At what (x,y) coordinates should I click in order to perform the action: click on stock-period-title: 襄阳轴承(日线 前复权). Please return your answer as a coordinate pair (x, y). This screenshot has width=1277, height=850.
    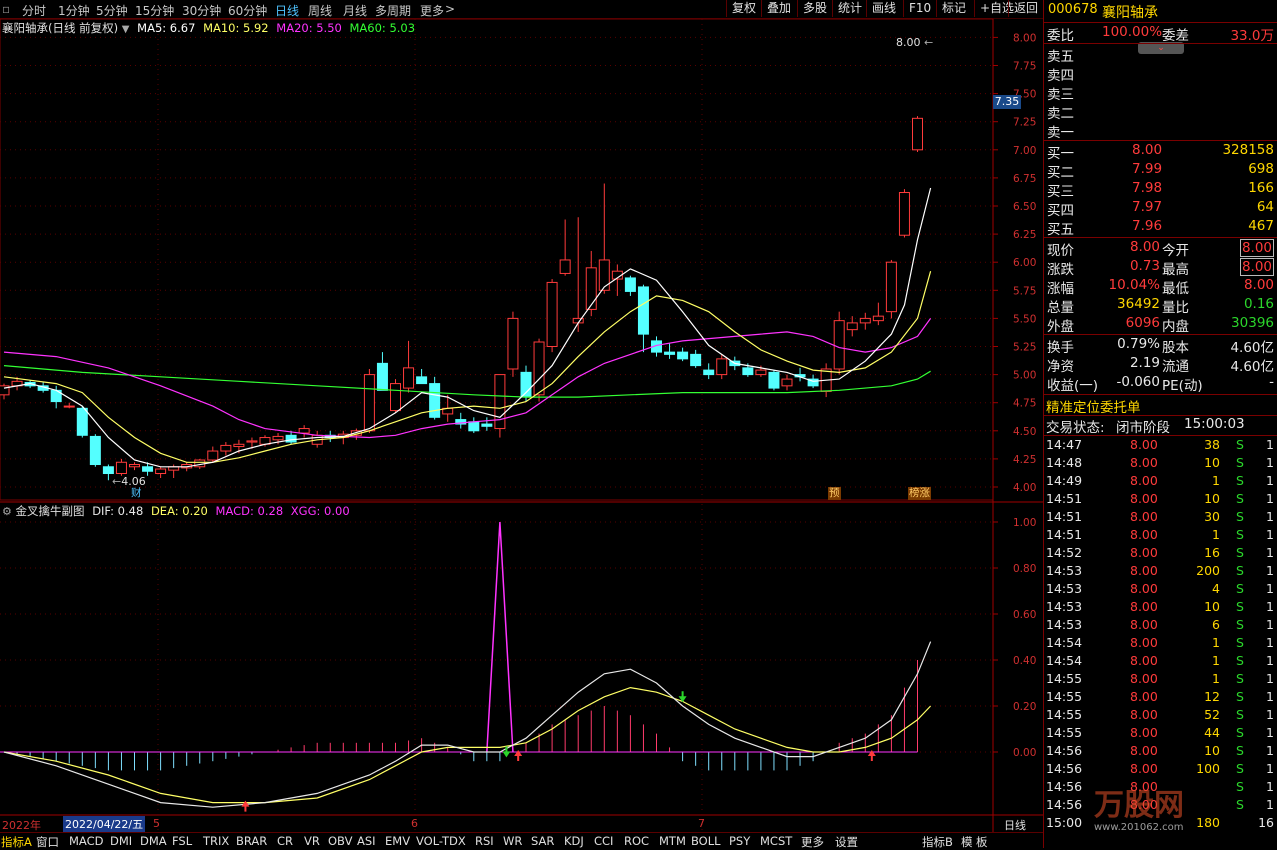
    Looking at the image, I should click on (60, 28).